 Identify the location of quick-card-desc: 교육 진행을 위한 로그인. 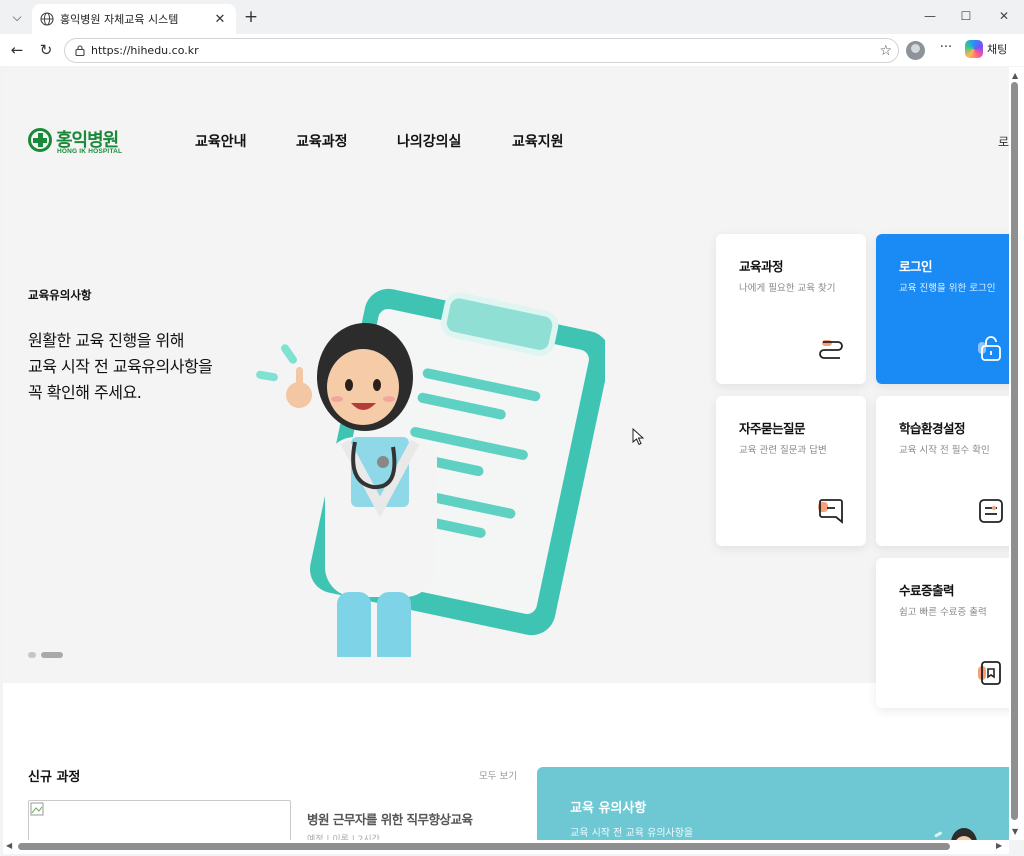
(947, 288).